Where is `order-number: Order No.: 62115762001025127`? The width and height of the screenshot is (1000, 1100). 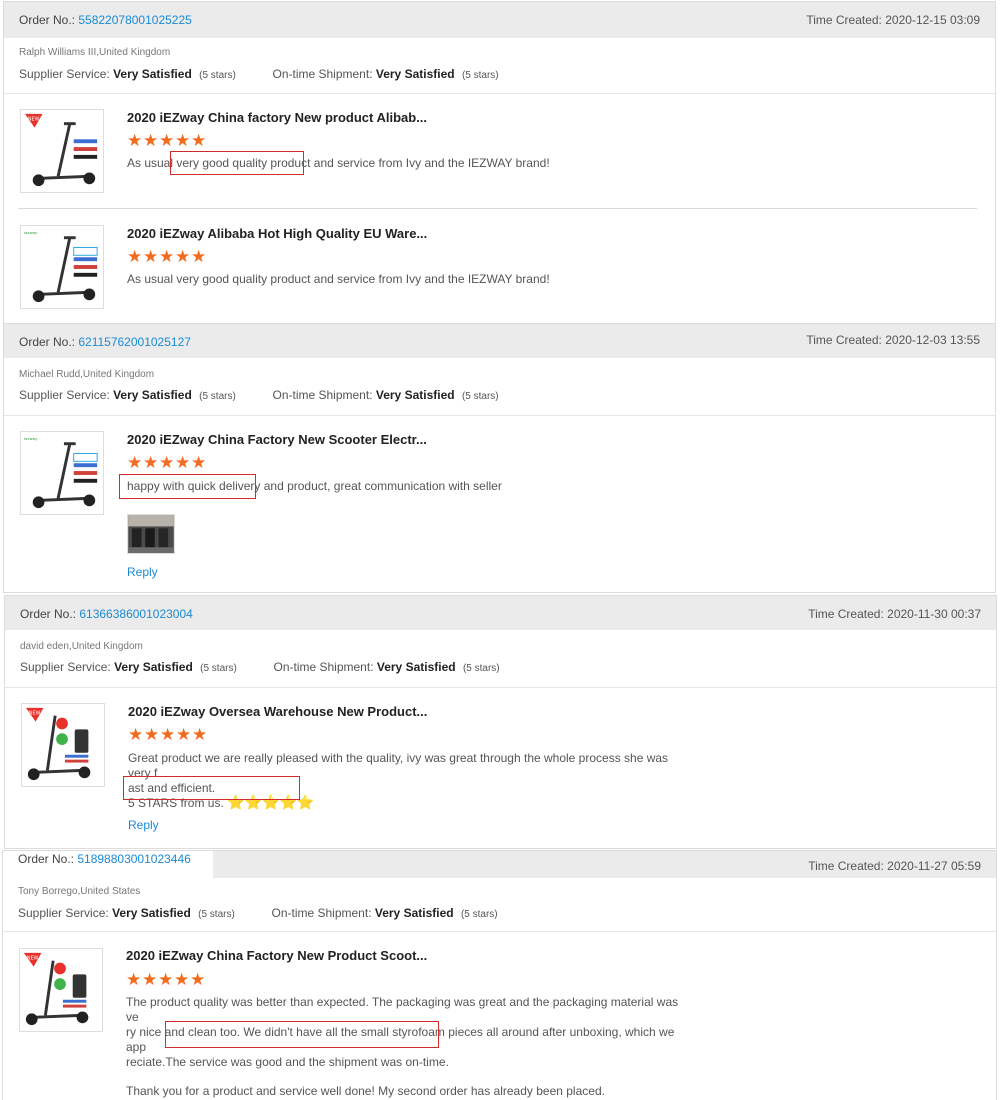 order-number: Order No.: 62115762001025127 is located at coordinates (105, 342).